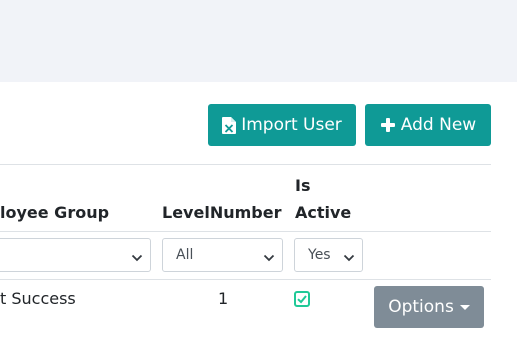  I want to click on header-is-active-line1: Is, so click(302, 185).